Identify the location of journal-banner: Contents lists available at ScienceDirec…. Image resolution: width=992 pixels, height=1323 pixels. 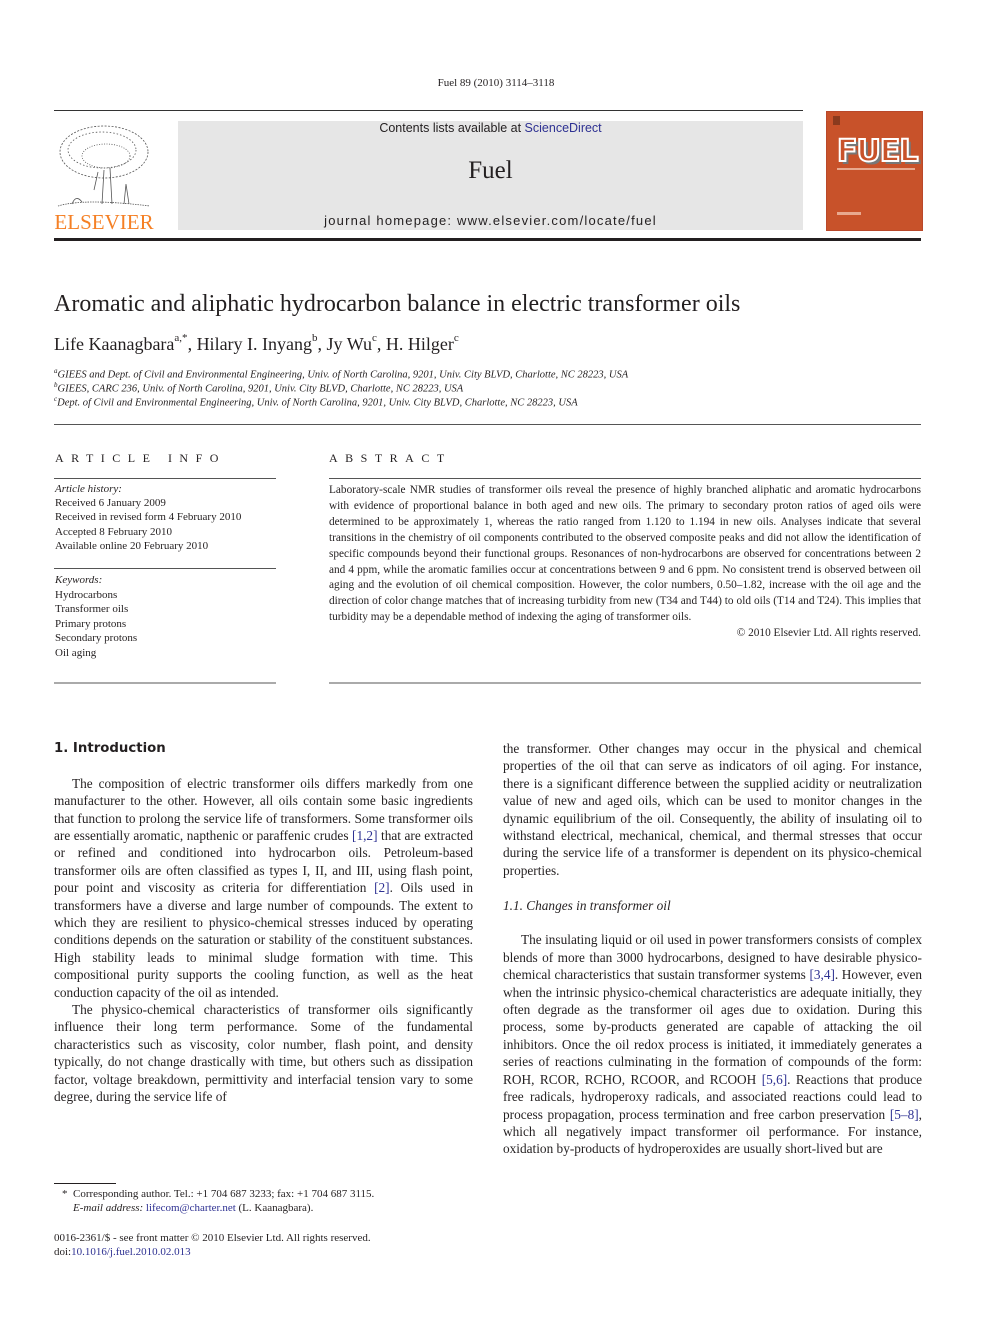
(490, 175).